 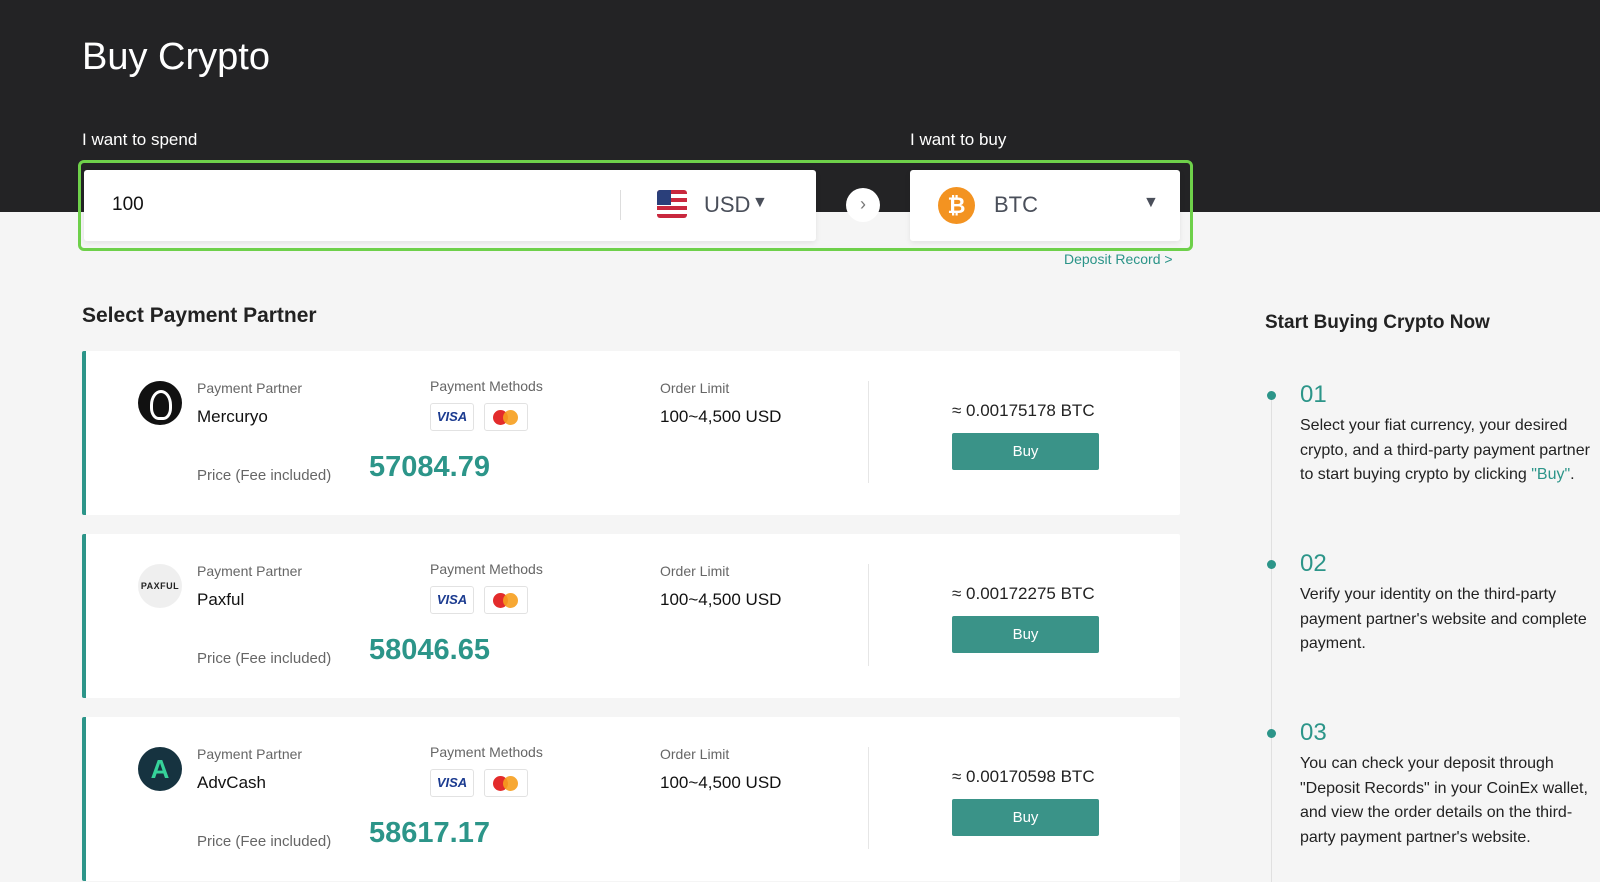 I want to click on paxful-logo-icon: PAXFUL, so click(x=160, y=586).